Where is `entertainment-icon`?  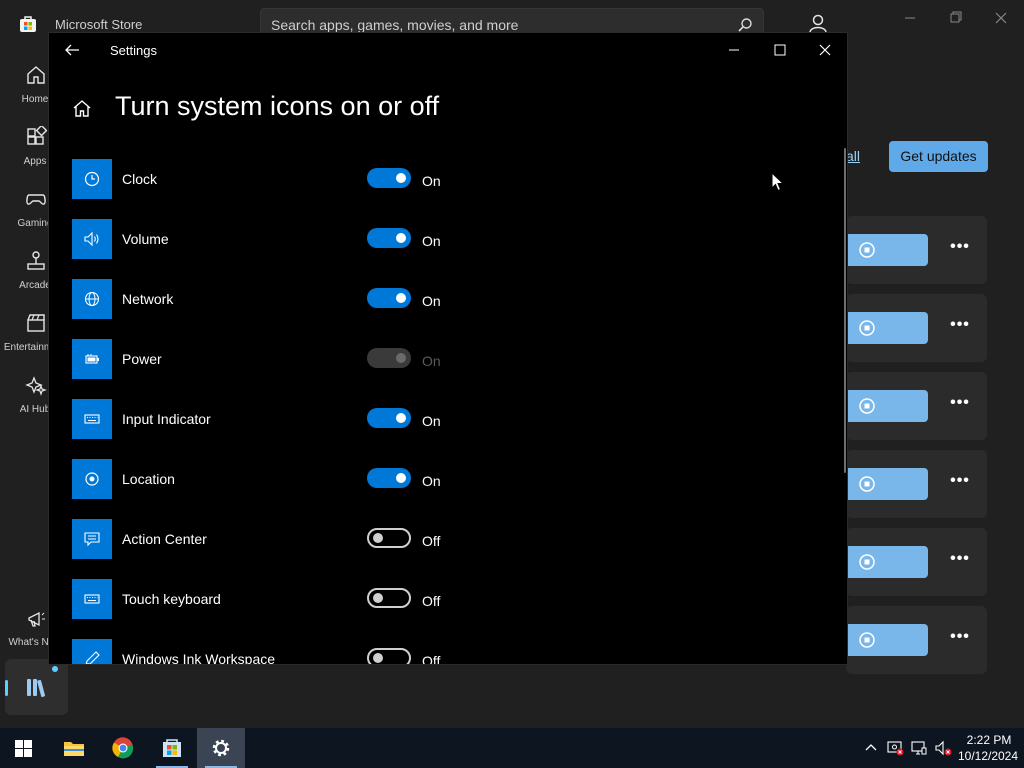
entertainment-icon is located at coordinates (36, 323).